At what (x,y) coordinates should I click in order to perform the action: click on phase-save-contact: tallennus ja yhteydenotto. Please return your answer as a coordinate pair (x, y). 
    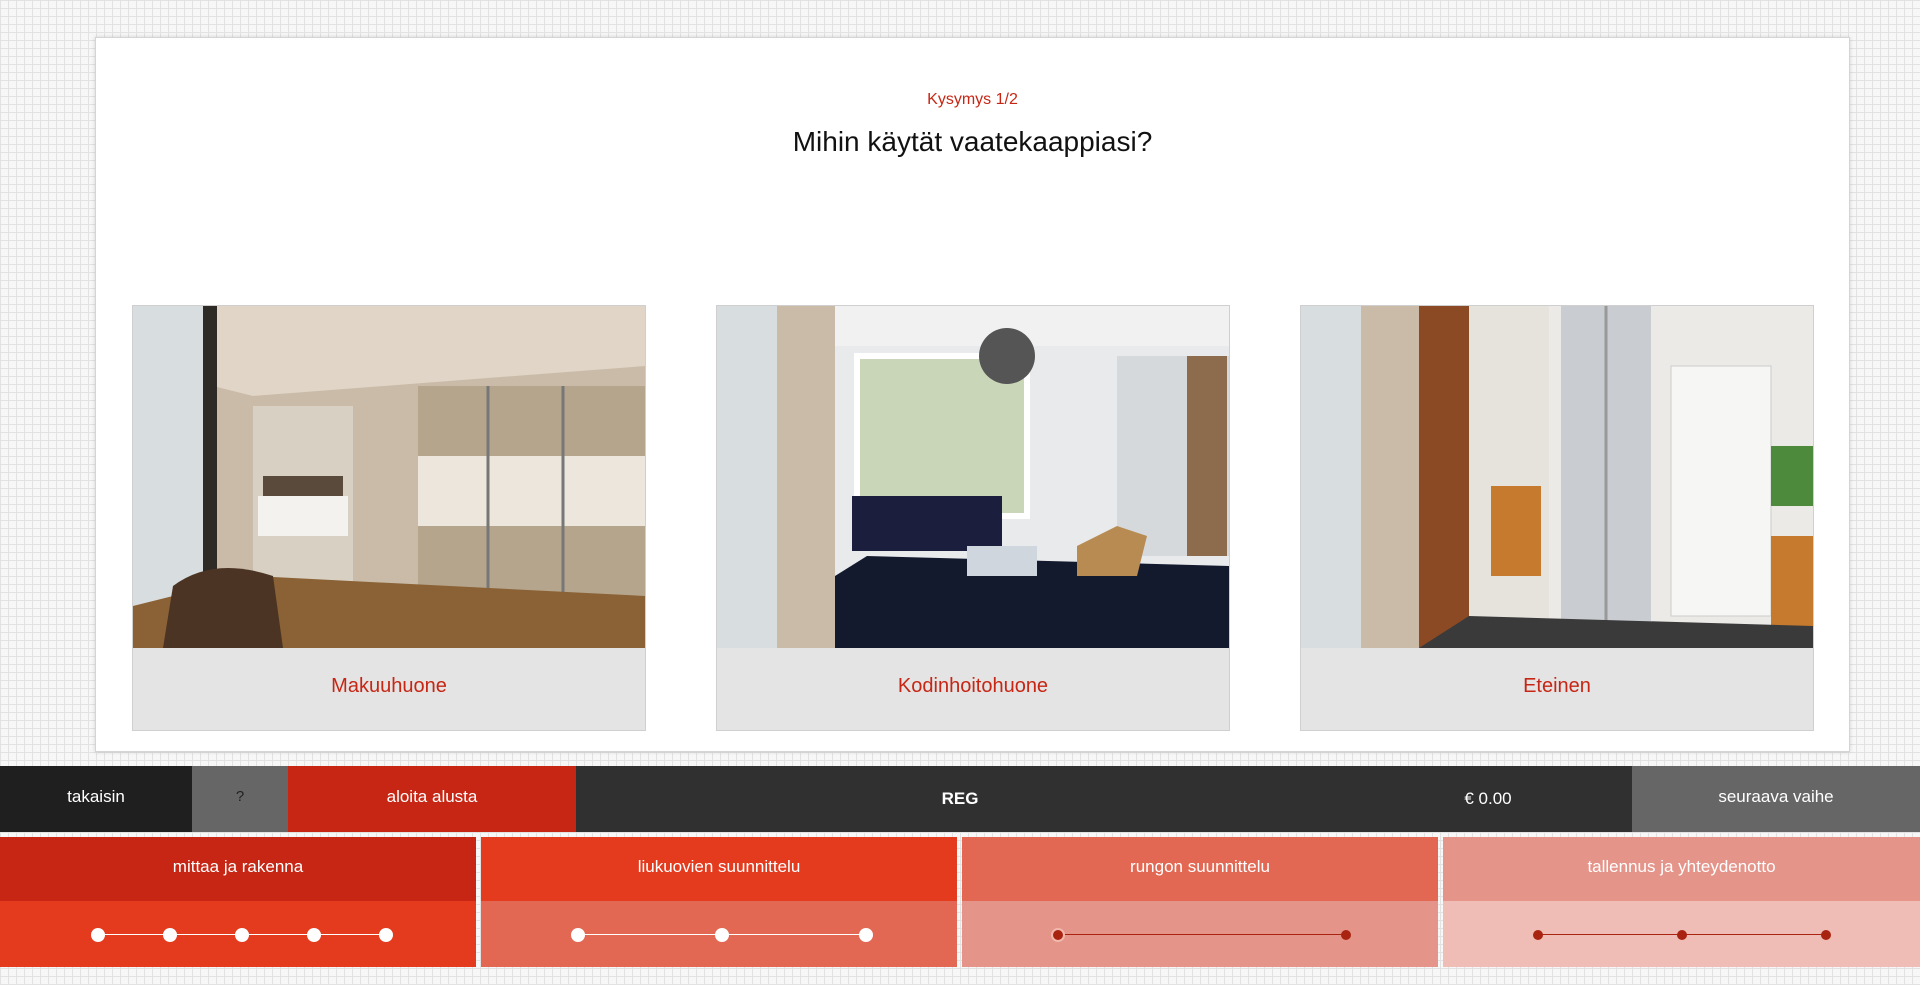
    Looking at the image, I should click on (1681, 902).